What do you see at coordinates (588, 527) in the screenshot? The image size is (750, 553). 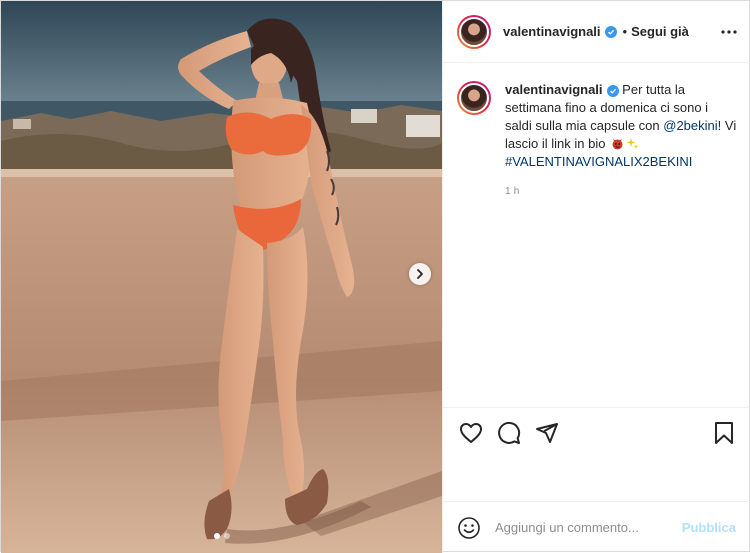 I see `comment-input` at bounding box center [588, 527].